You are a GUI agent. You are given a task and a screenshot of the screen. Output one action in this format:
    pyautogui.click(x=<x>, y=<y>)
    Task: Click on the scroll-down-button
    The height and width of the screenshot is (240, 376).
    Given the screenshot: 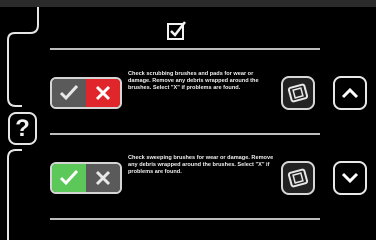 What is the action you would take?
    pyautogui.click(x=350, y=178)
    